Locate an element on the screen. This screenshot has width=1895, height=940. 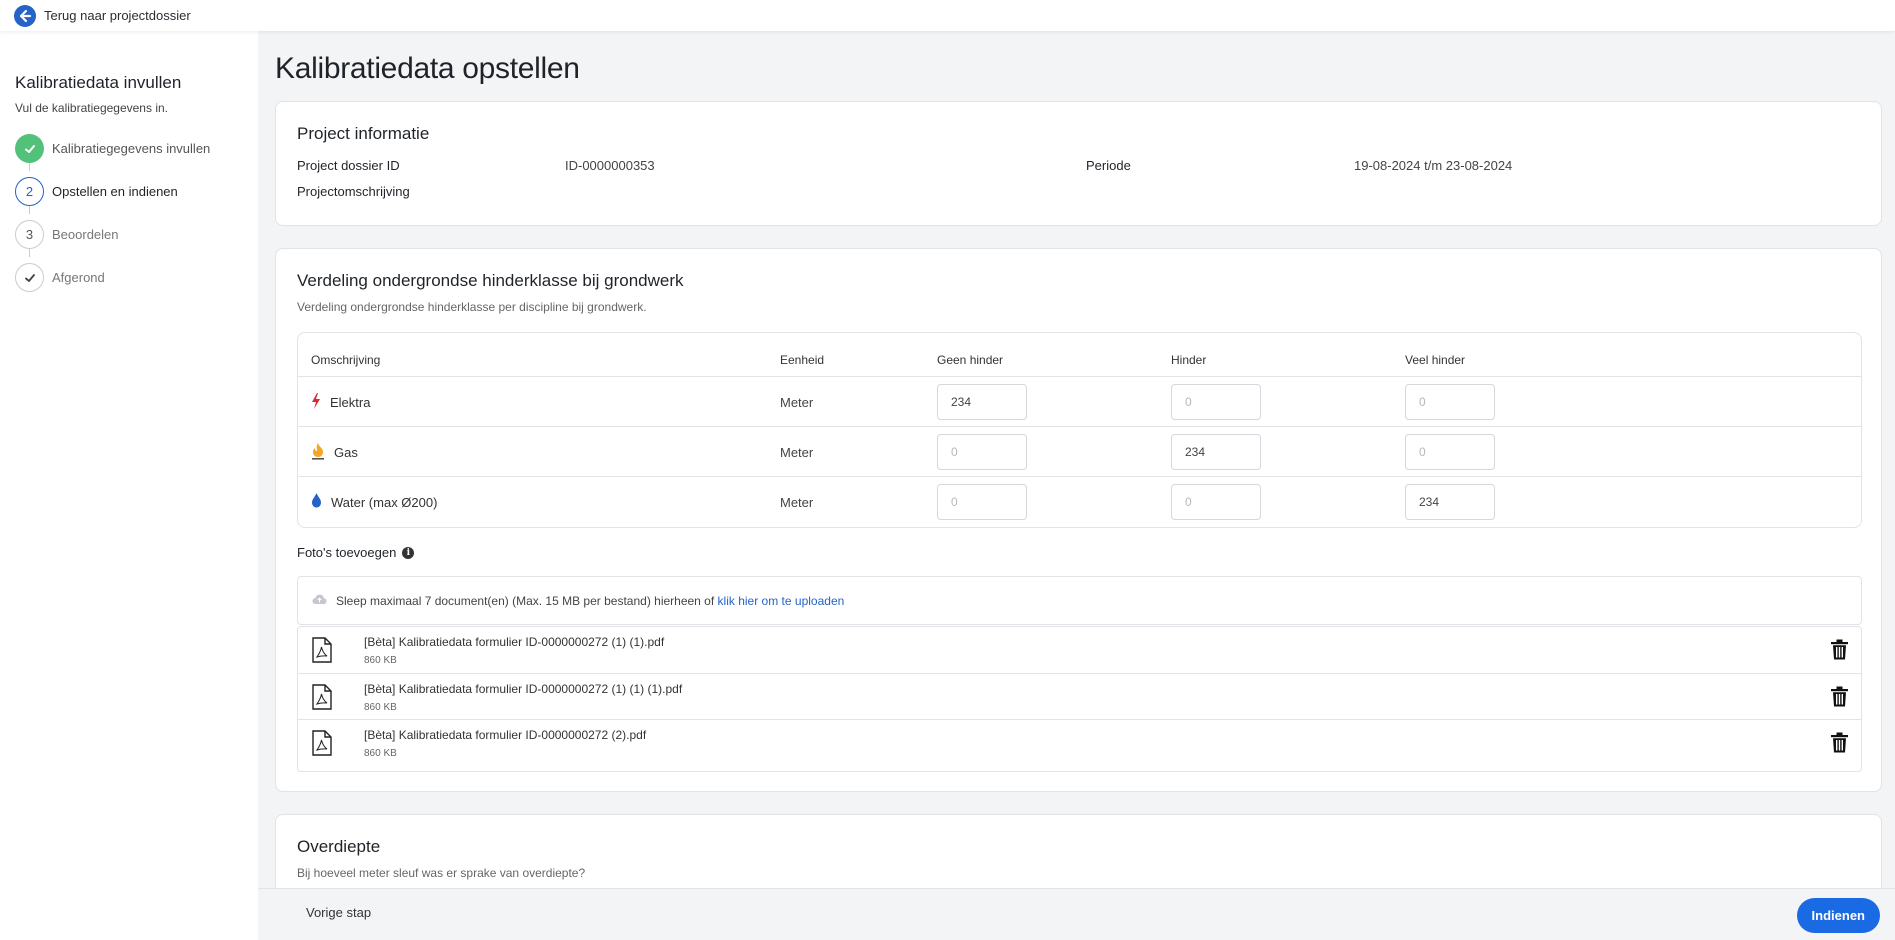
dossier-id-label: Project dossier ID is located at coordinates (348, 165).